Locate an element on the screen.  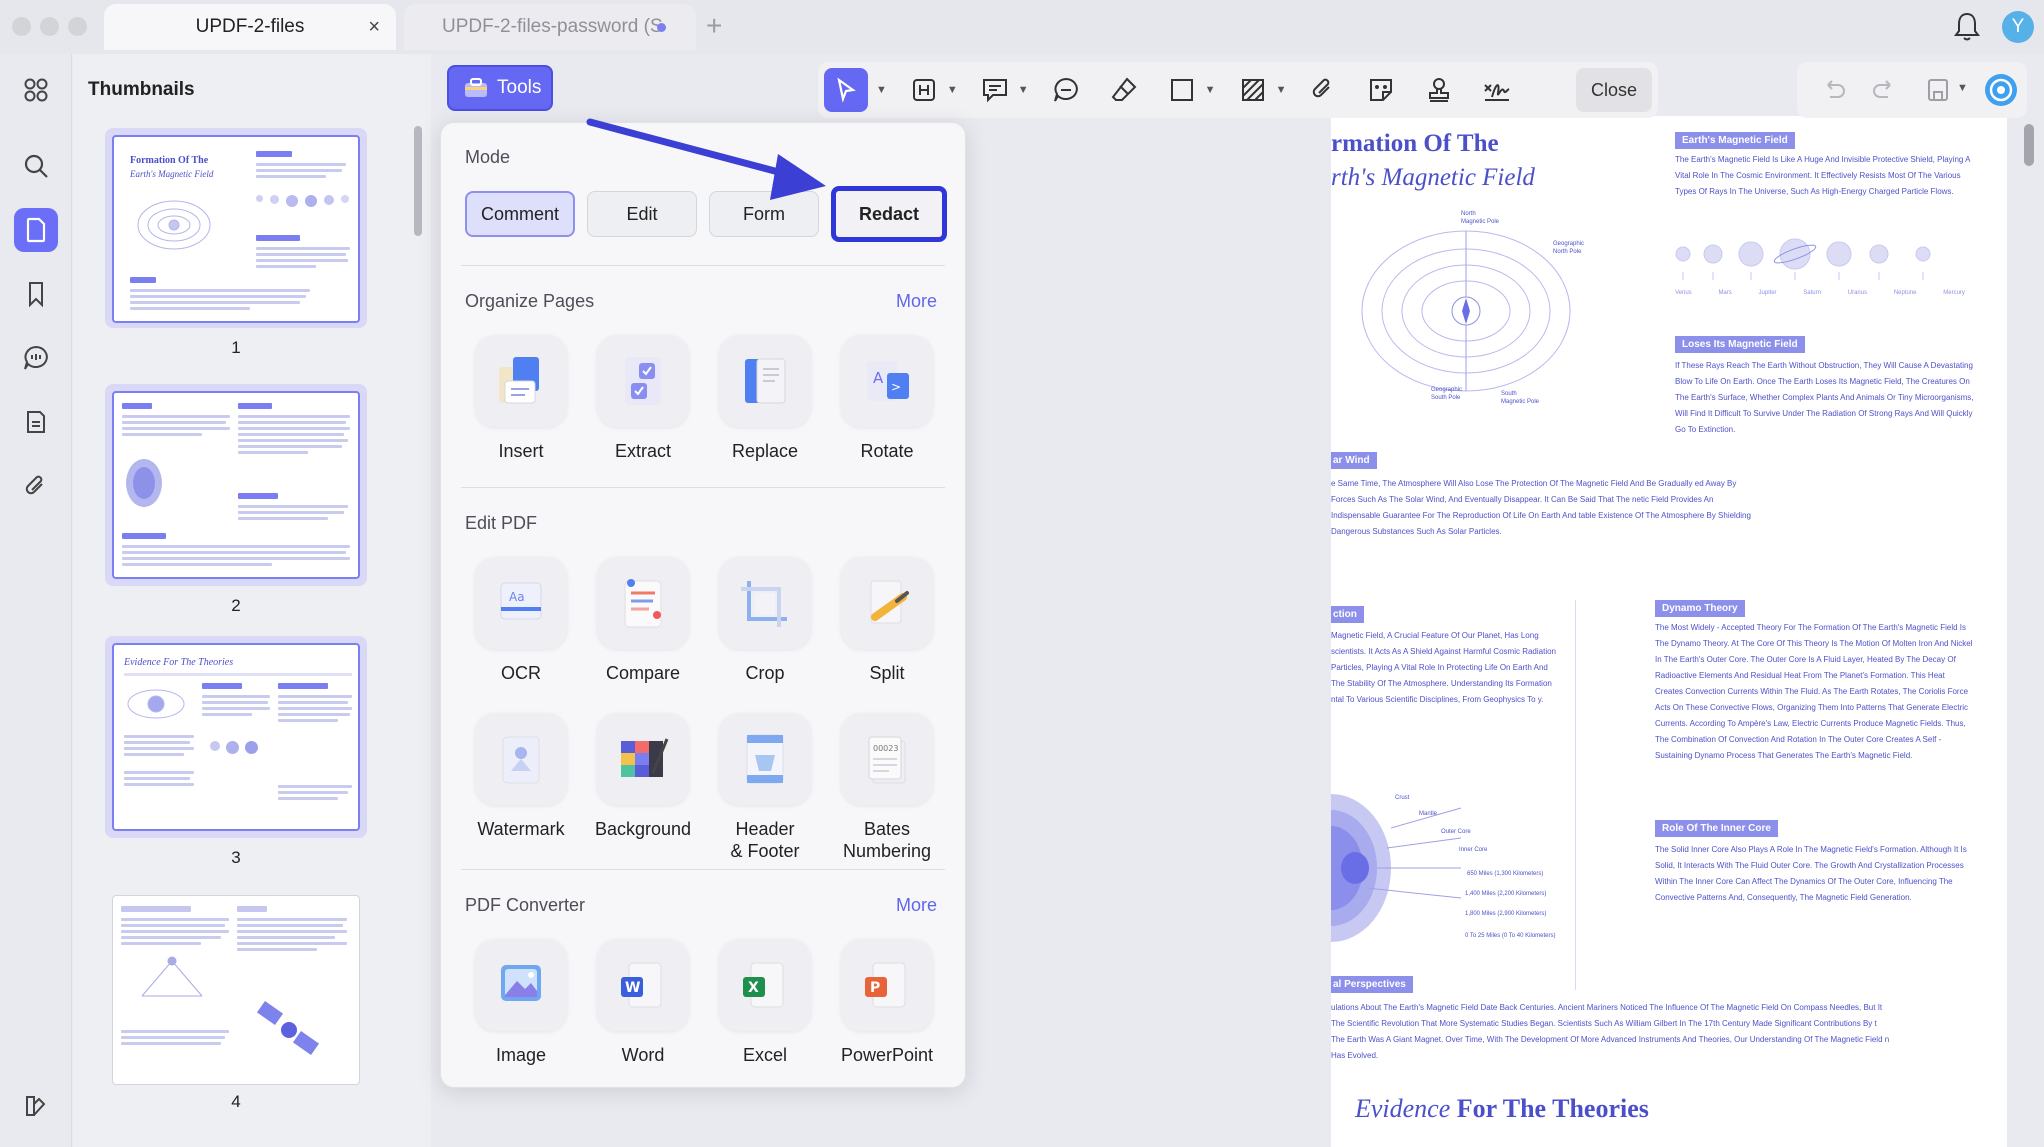
ai-assistant-icon is located at coordinates (2001, 90).